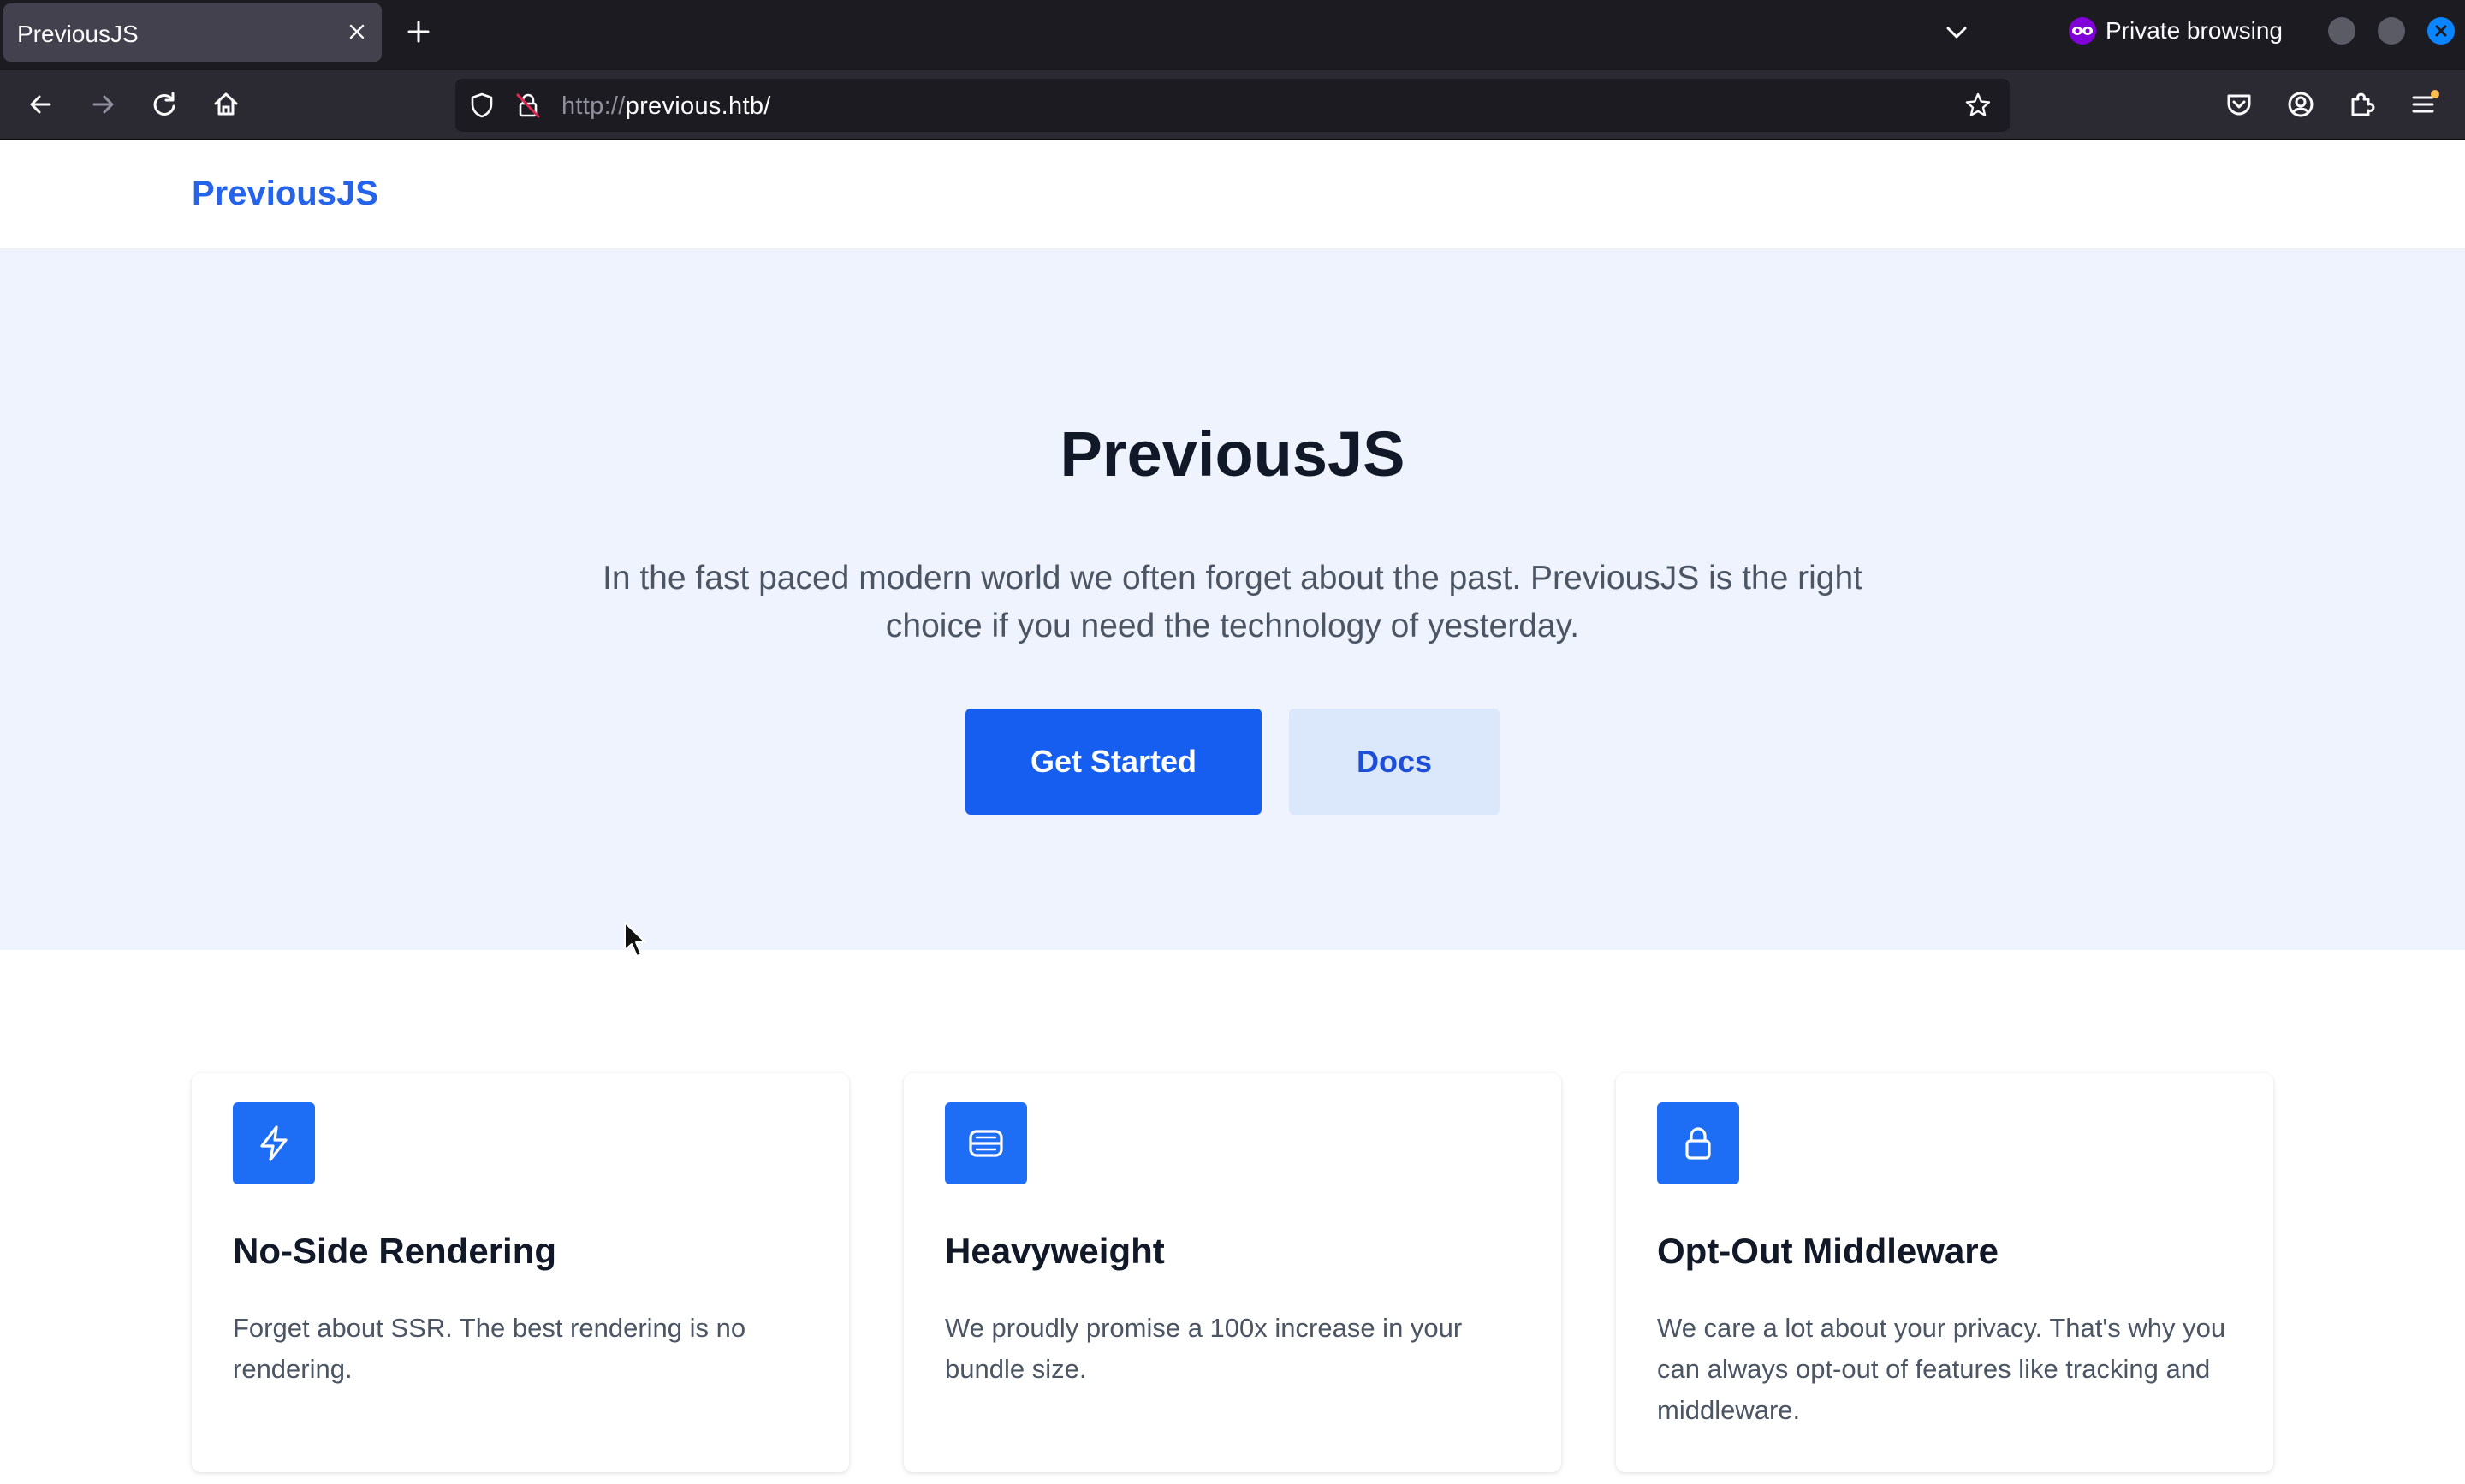  I want to click on star-icon, so click(1978, 106).